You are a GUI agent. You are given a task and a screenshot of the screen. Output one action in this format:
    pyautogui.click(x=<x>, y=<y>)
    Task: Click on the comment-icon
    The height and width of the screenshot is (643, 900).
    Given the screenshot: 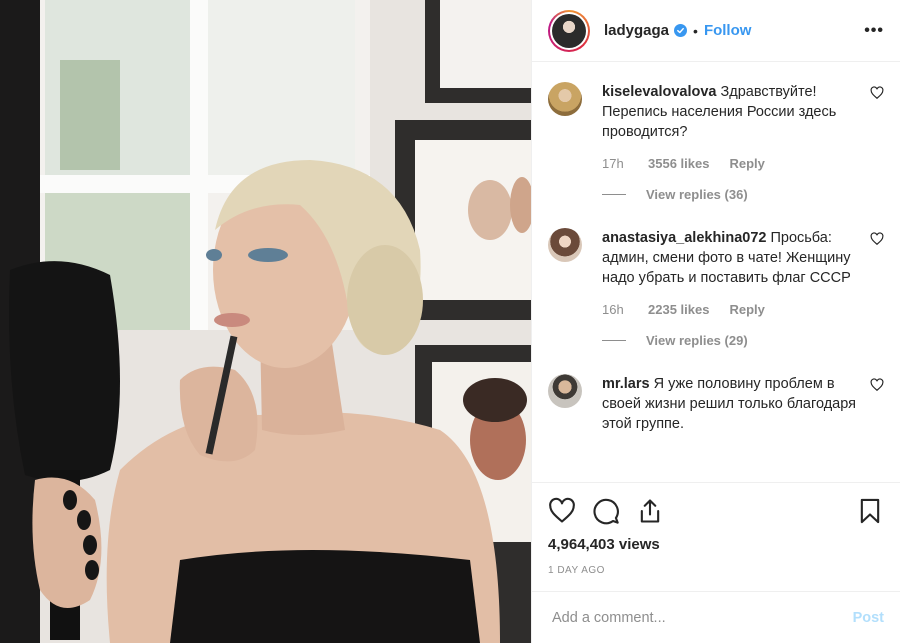 What is the action you would take?
    pyautogui.click(x=606, y=511)
    